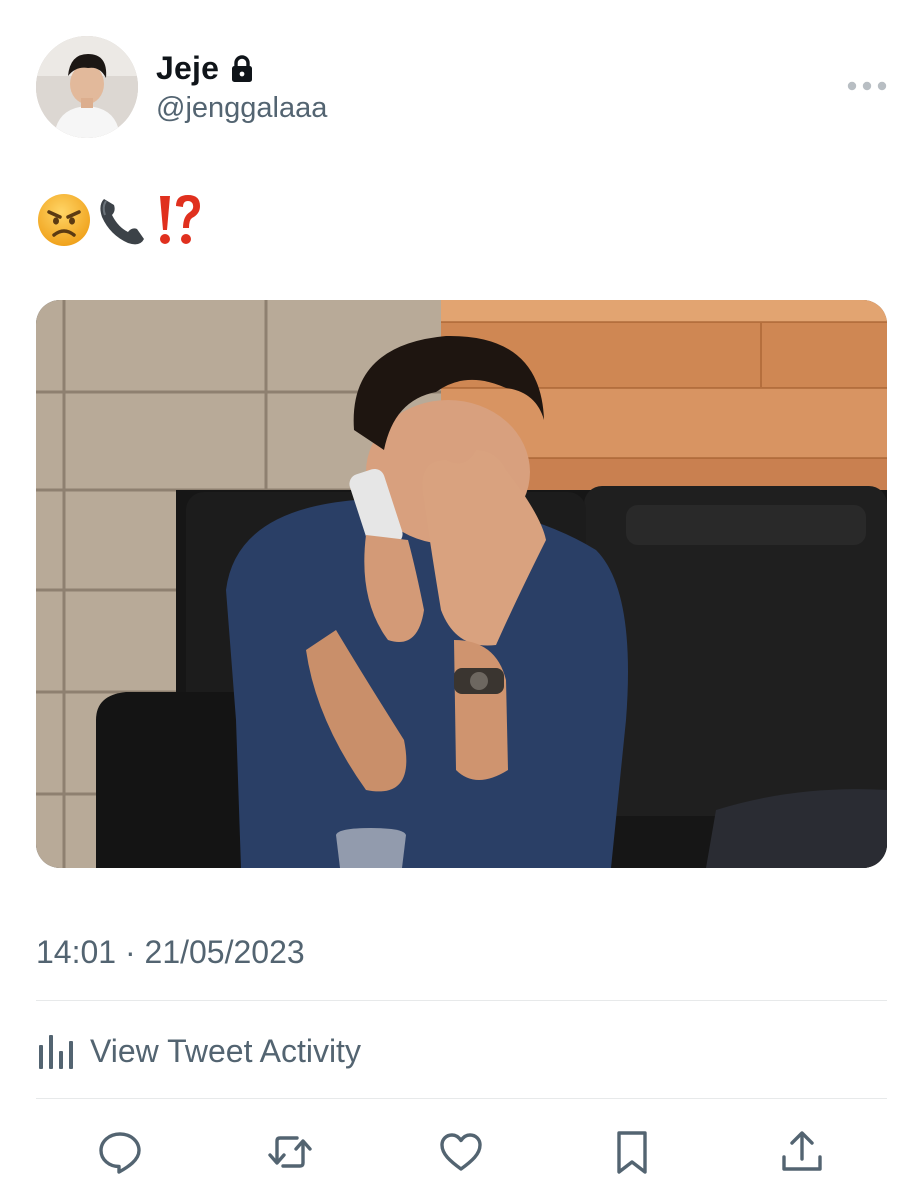  I want to click on bookmark-icon, so click(632, 1152).